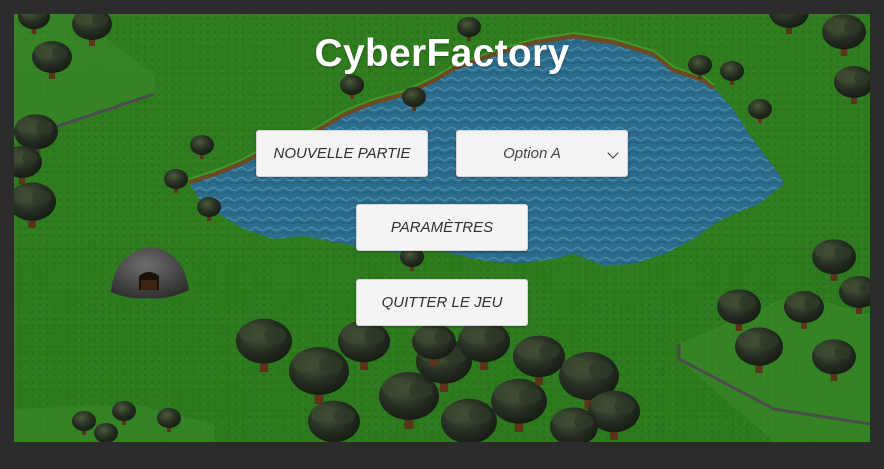 Image resolution: width=884 pixels, height=469 pixels. I want to click on cave, so click(150, 273).